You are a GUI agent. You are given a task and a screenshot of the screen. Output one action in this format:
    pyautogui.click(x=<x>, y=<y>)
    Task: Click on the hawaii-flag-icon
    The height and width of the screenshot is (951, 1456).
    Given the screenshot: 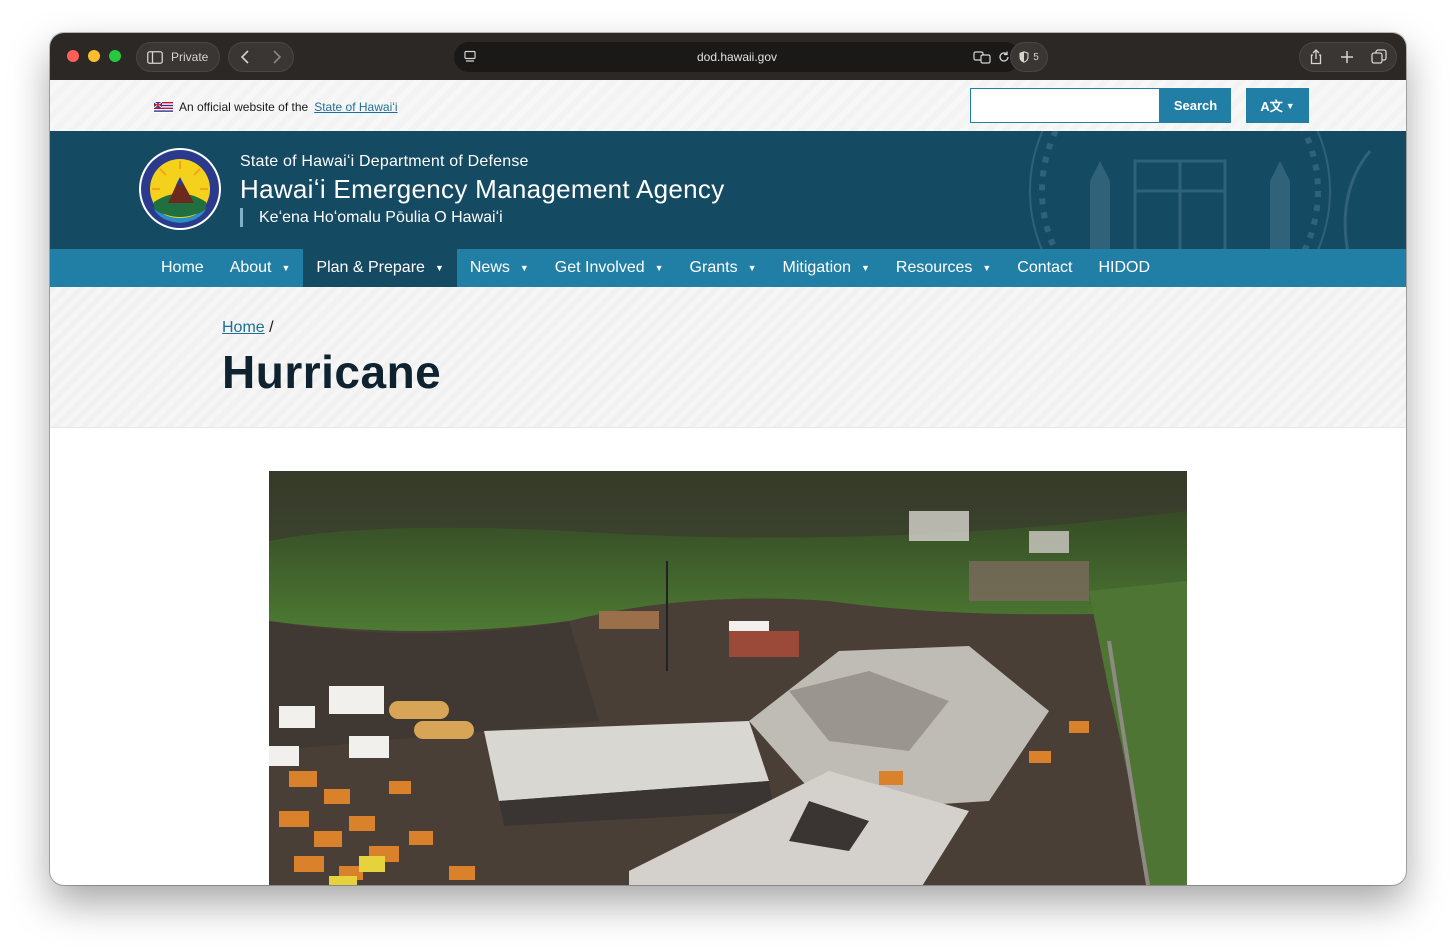 What is the action you would take?
    pyautogui.click(x=163, y=107)
    